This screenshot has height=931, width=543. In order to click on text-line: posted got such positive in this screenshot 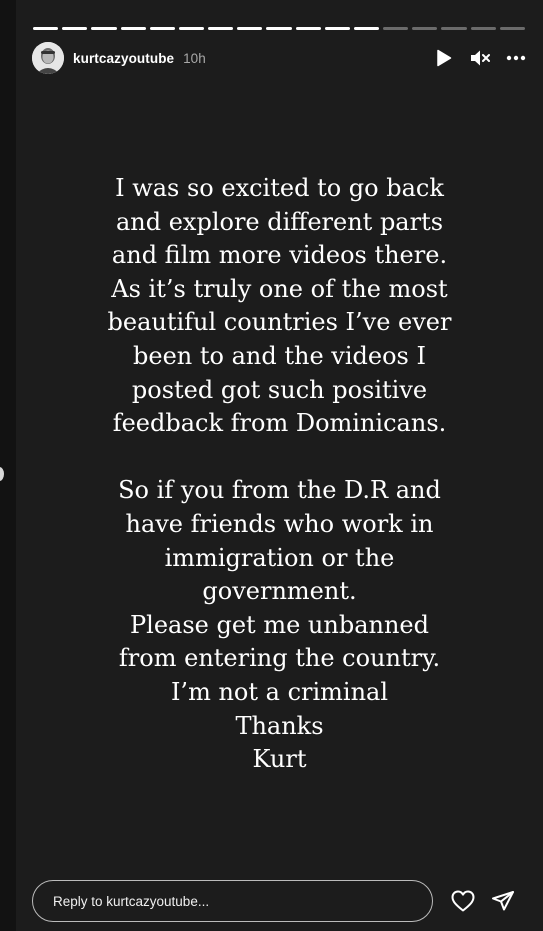, I will do `click(279, 389)`.